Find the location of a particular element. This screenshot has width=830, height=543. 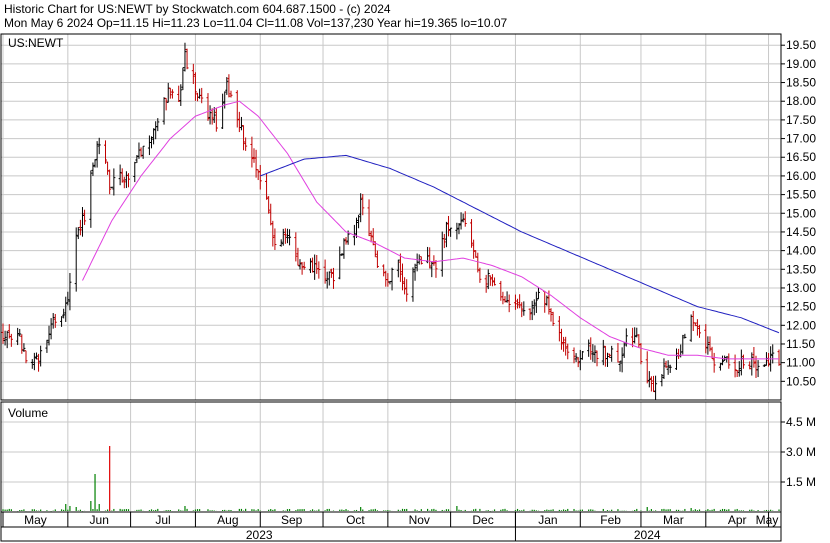

month-axis: May Jun Jul Aug Sep Oct Nov Dec Jan Feb Mar Apr May is located at coordinates (390, 519).